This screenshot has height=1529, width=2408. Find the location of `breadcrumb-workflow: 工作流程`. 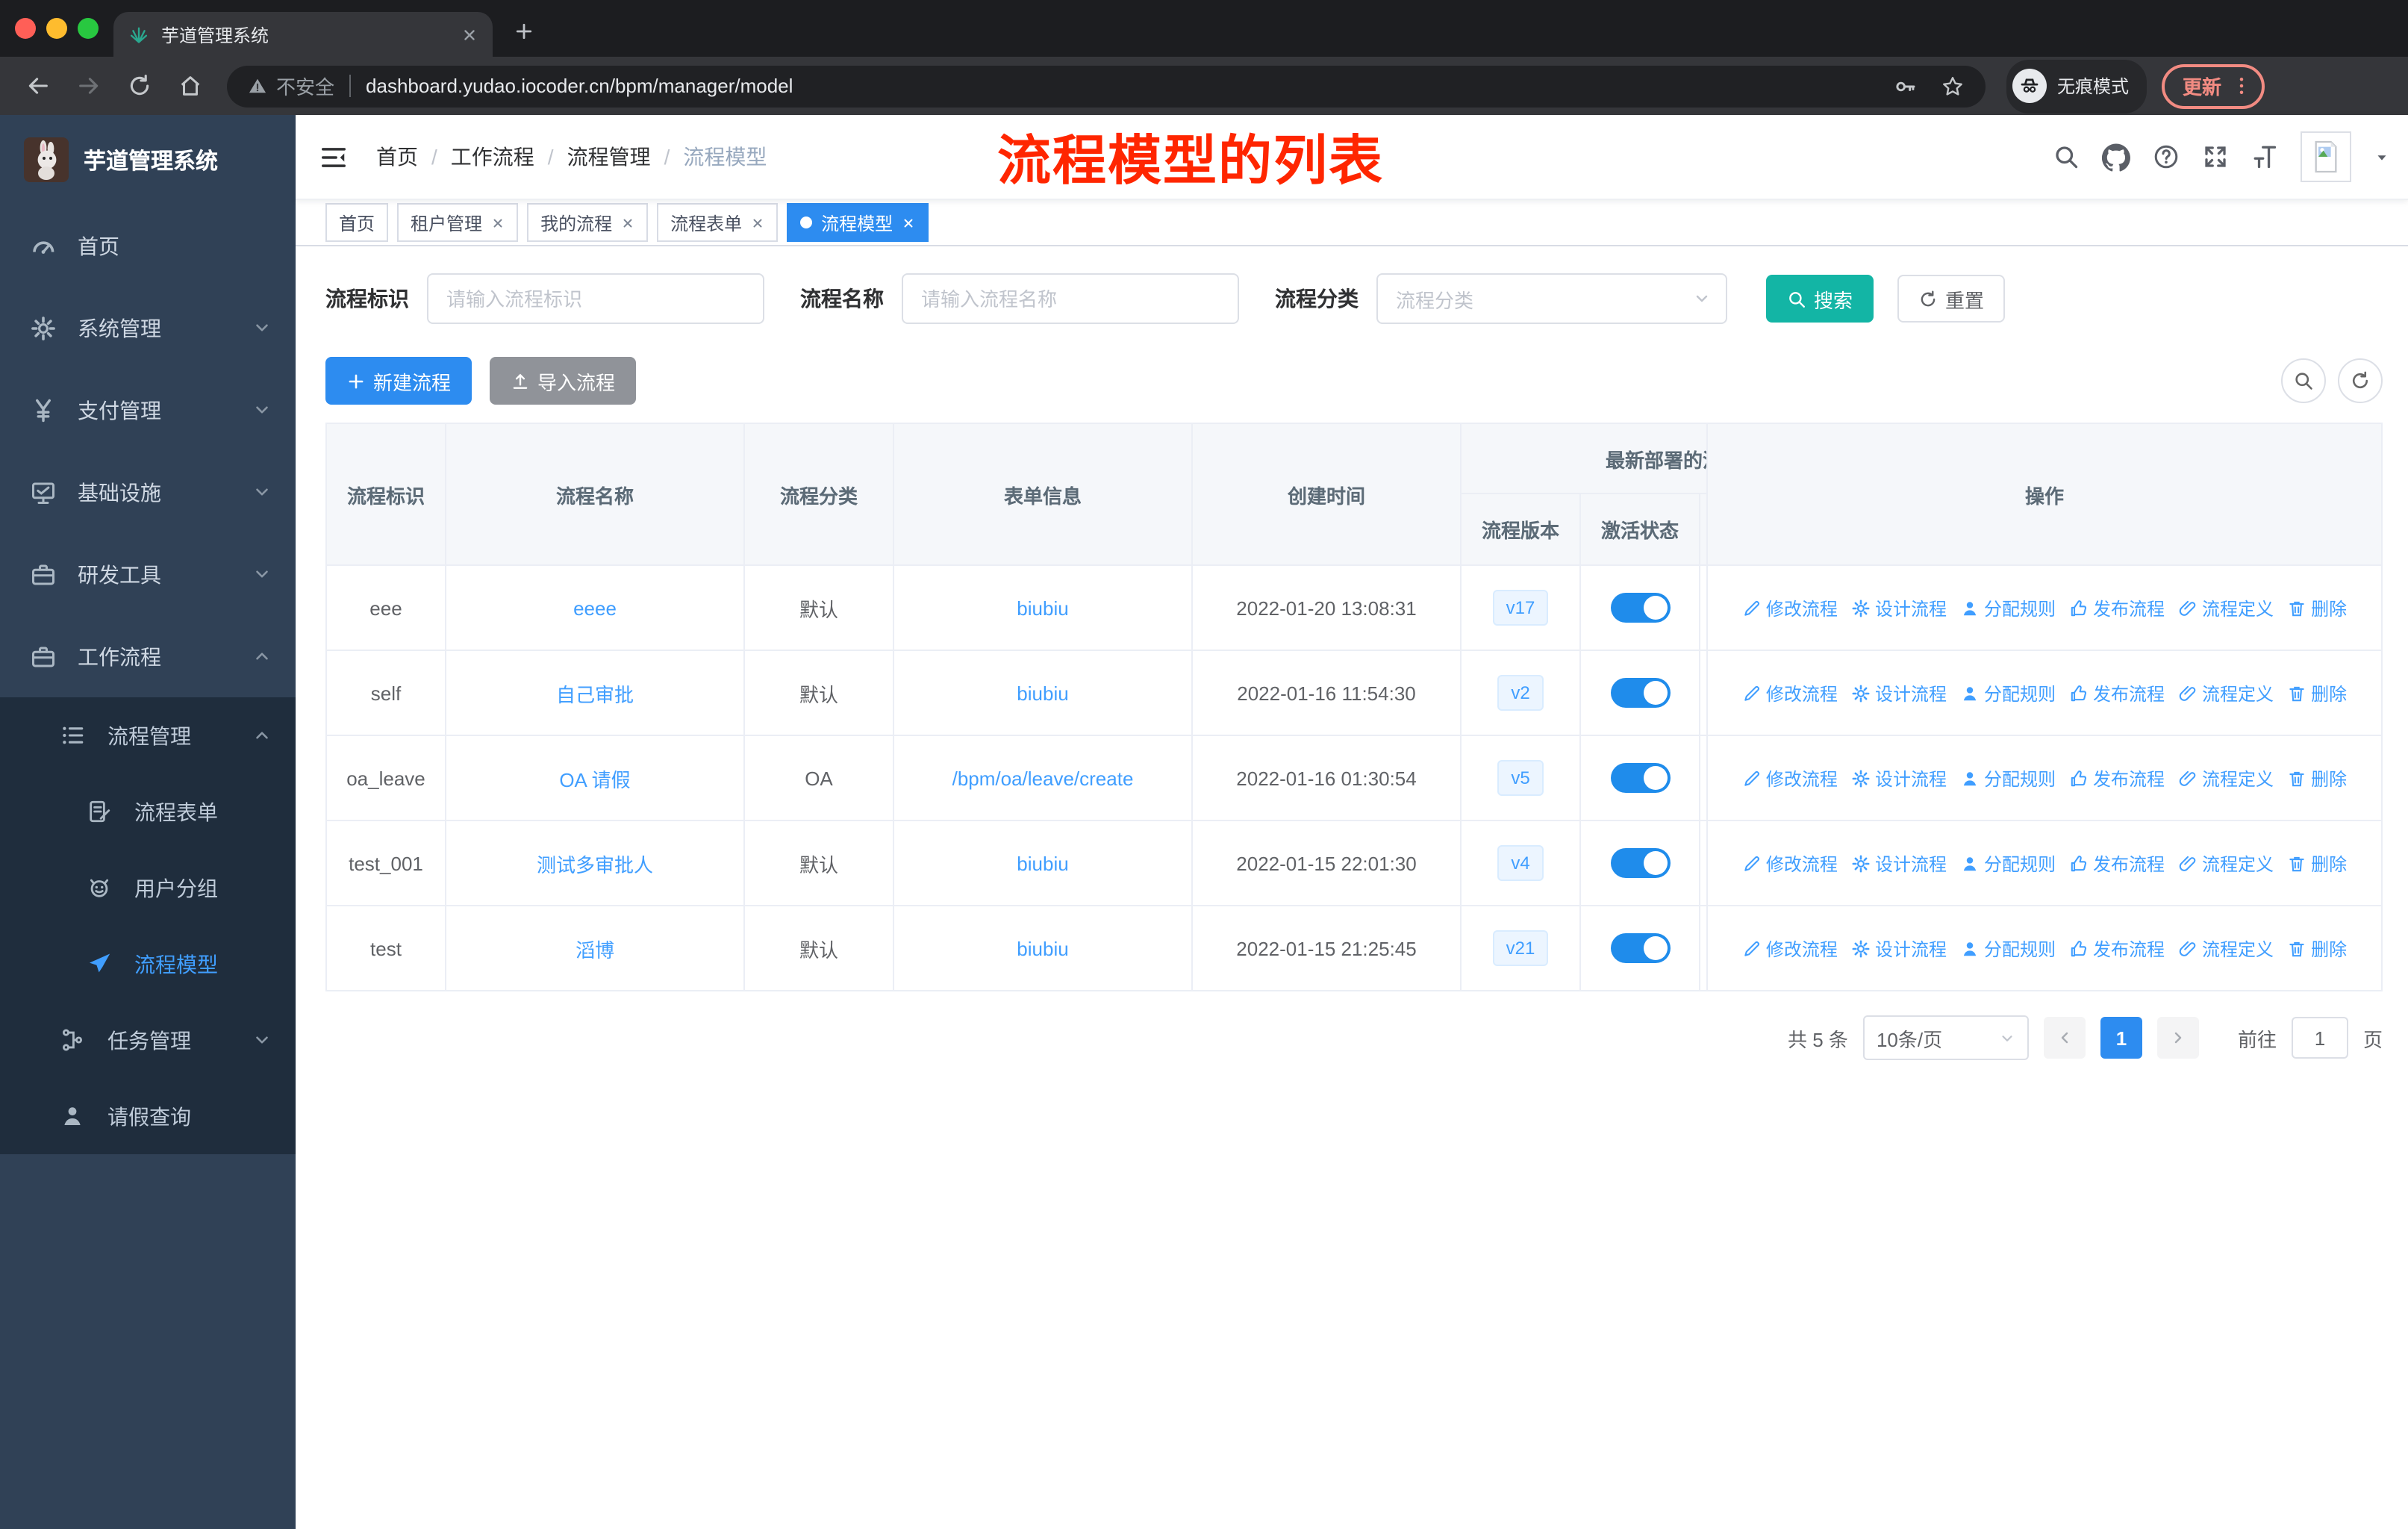

breadcrumb-workflow: 工作流程 is located at coordinates (492, 157).